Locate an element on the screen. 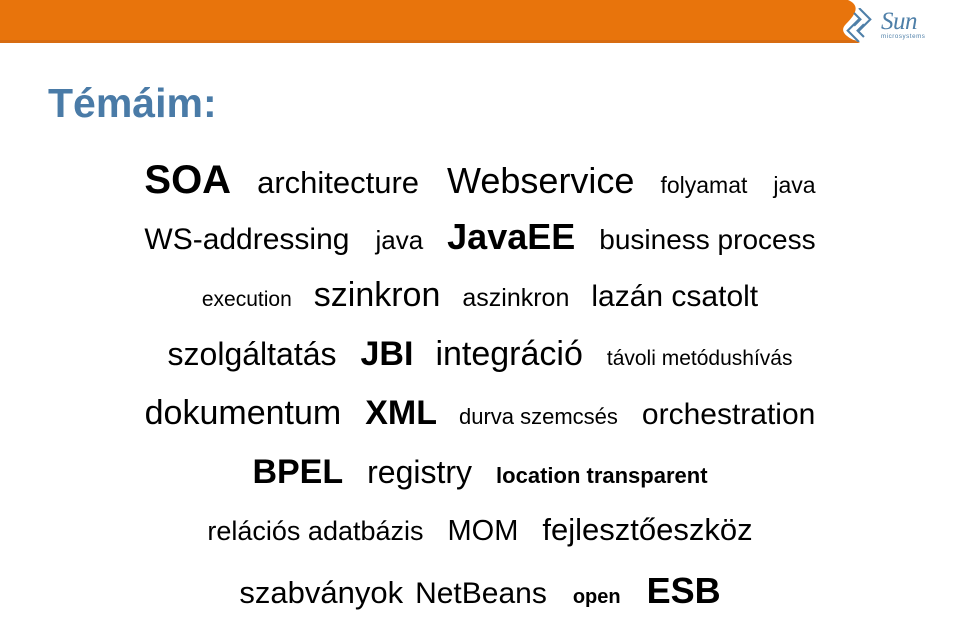 Image resolution: width=960 pixels, height=639 pixels. sun-wordmark: Sun microsystems is located at coordinates (903, 24).